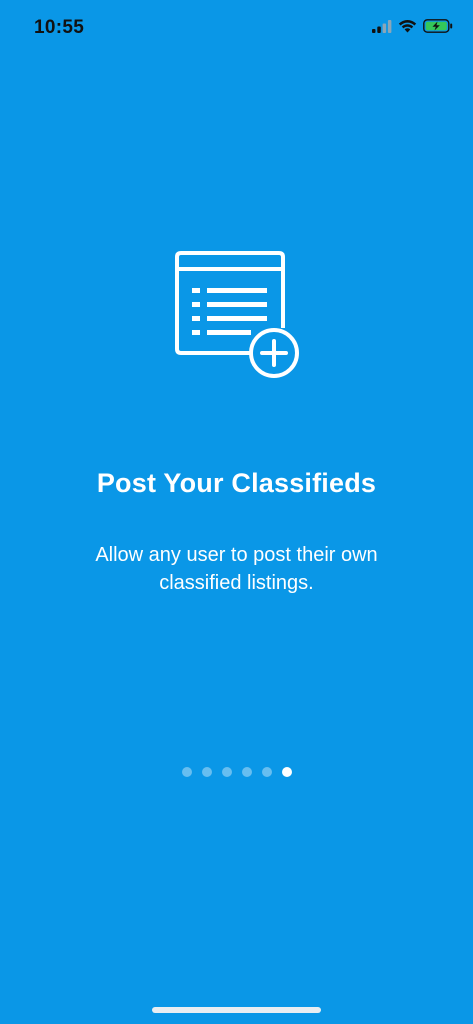  What do you see at coordinates (407, 26) in the screenshot?
I see `wifi-icon` at bounding box center [407, 26].